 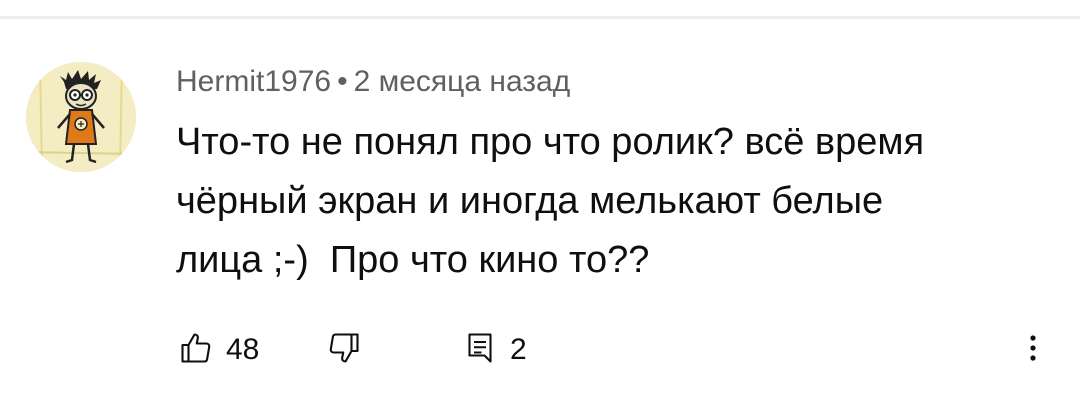 What do you see at coordinates (196, 350) in the screenshot?
I see `thumbs-up-icon` at bounding box center [196, 350].